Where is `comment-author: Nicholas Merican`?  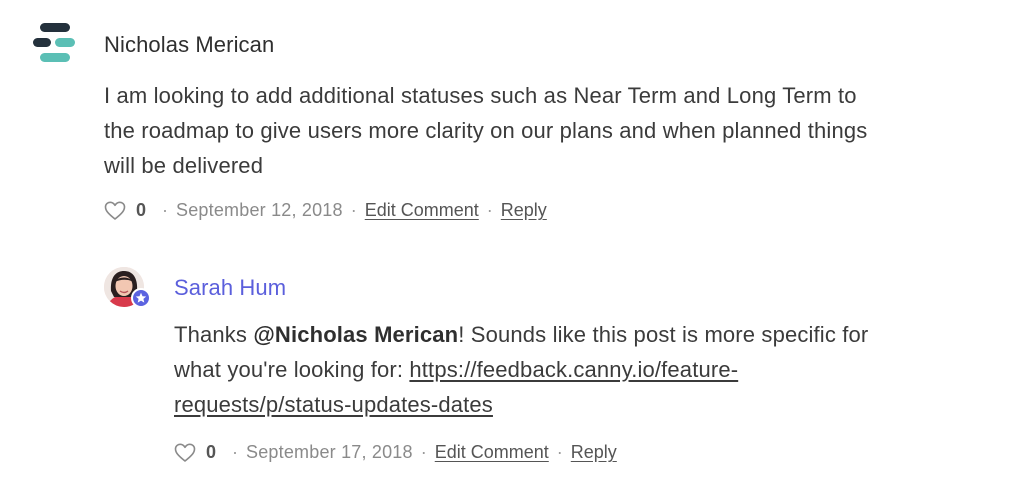 comment-author: Nicholas Merican is located at coordinates (189, 45).